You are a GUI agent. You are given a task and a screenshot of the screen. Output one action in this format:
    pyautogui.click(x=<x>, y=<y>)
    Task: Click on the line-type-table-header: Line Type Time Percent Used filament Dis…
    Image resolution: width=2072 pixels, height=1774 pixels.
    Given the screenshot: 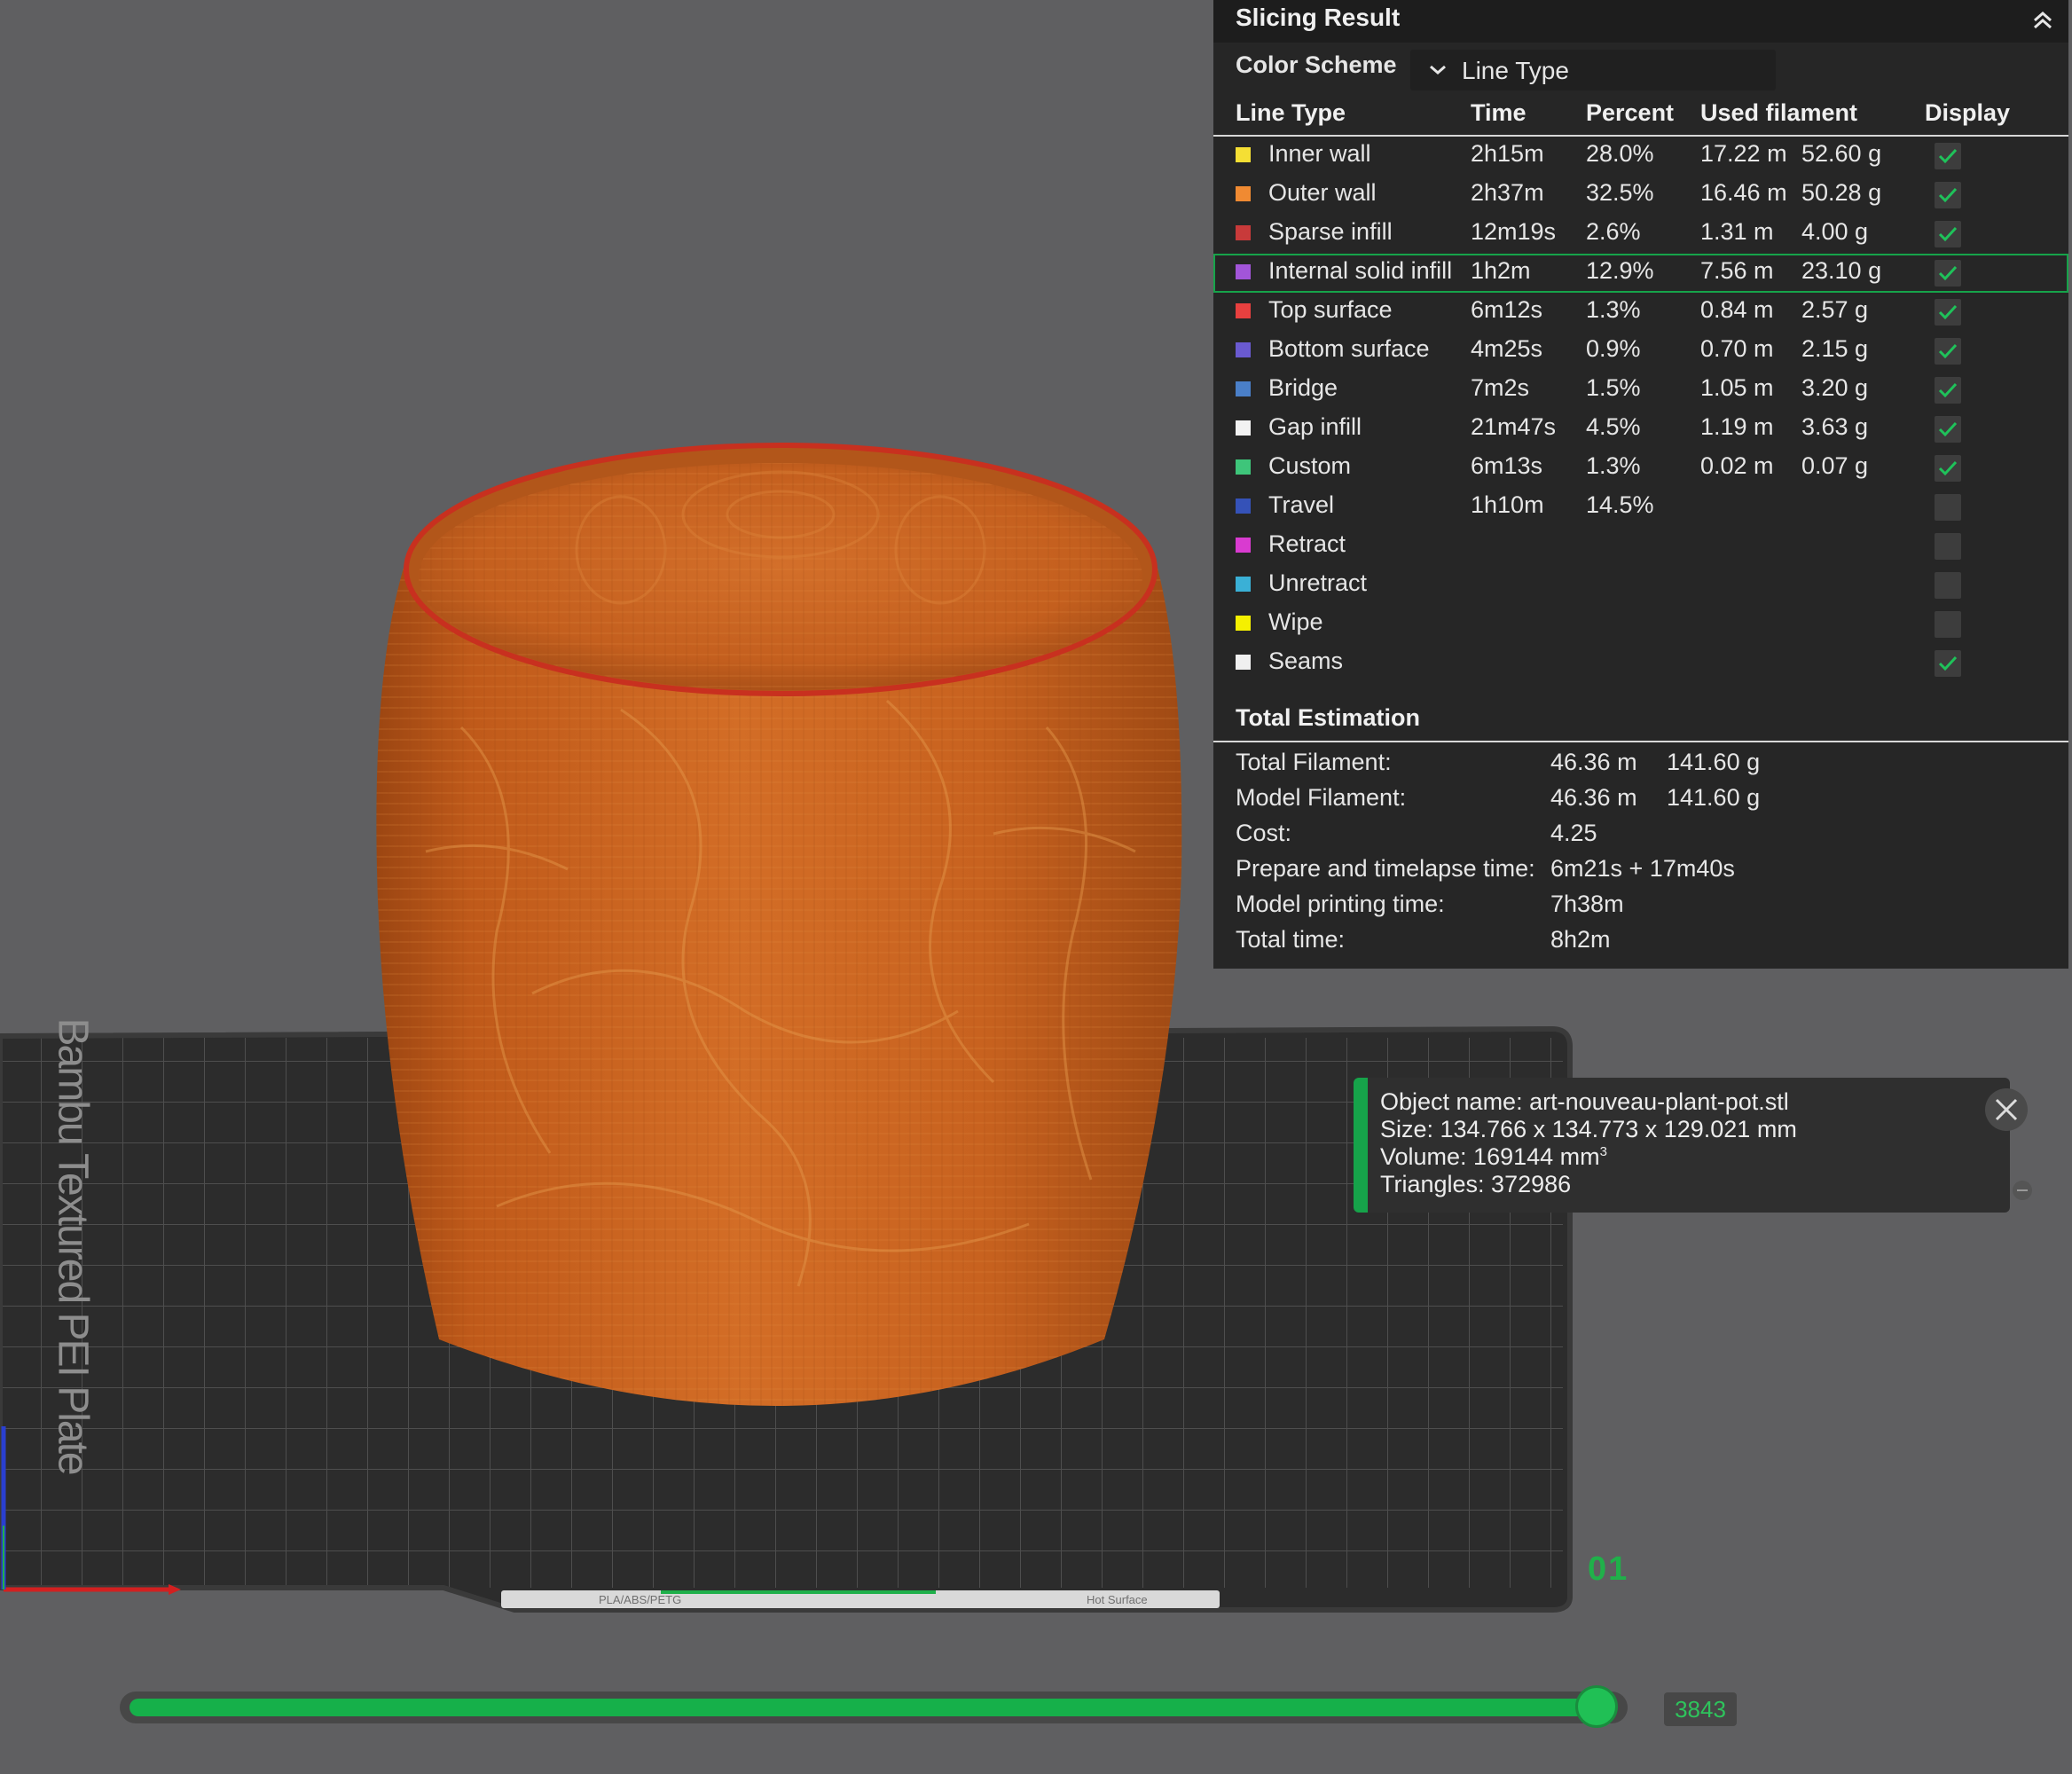 What is the action you would take?
    pyautogui.click(x=1640, y=116)
    